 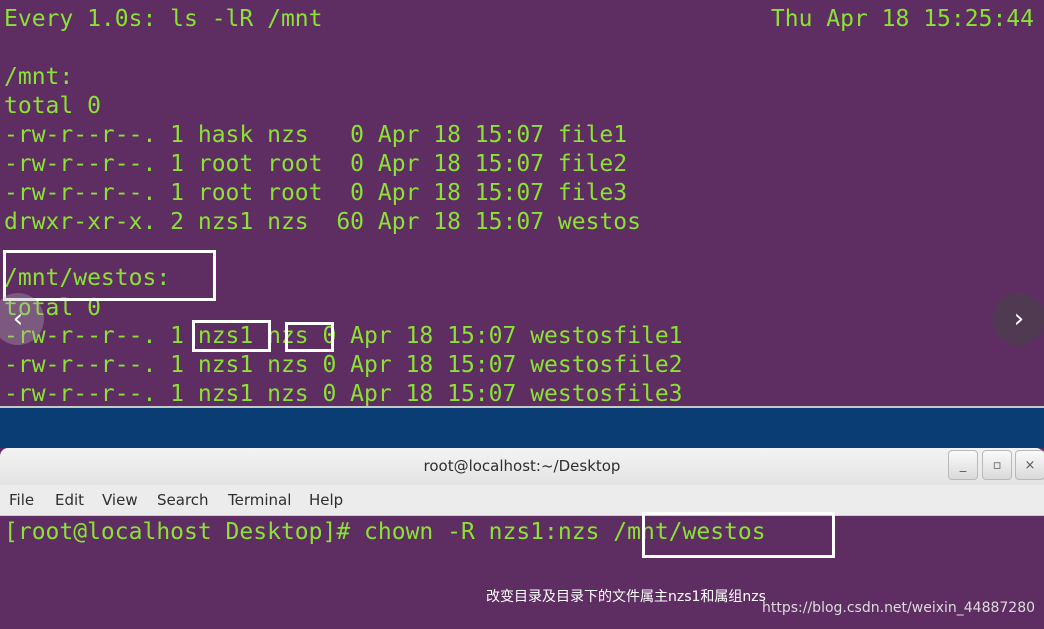 What do you see at coordinates (183, 500) in the screenshot?
I see `menu-search: Search` at bounding box center [183, 500].